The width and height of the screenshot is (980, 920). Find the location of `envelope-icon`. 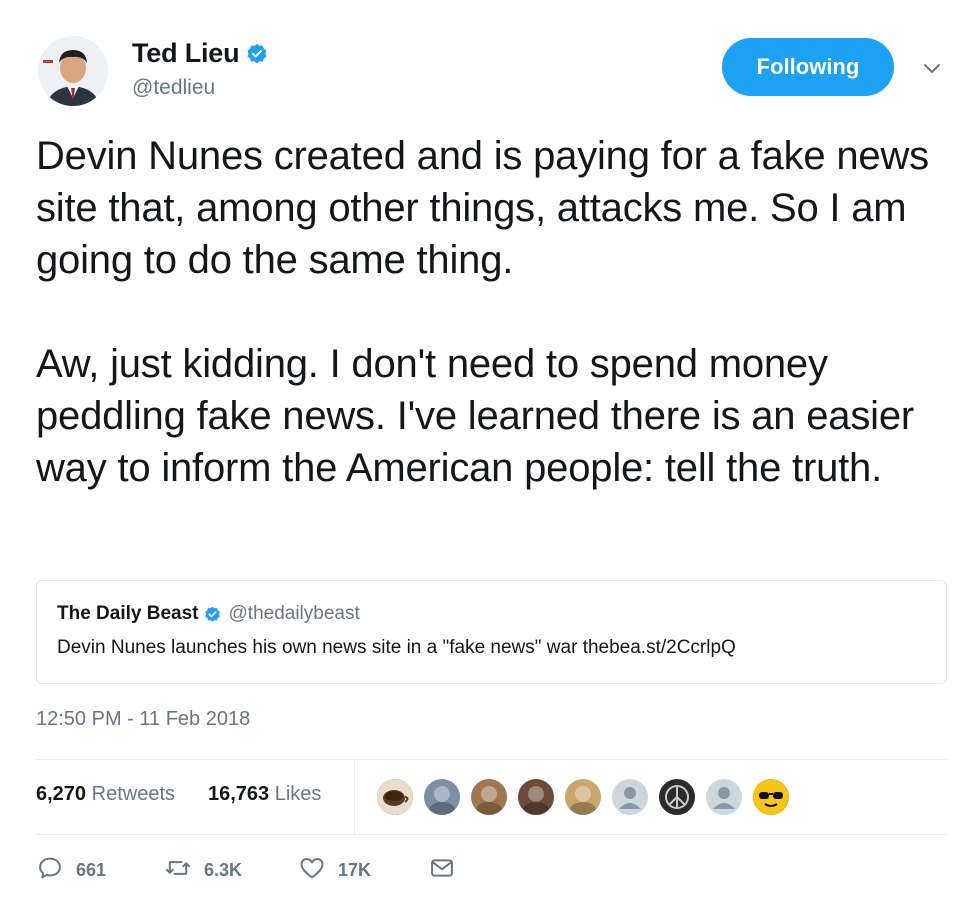

envelope-icon is located at coordinates (442, 870).